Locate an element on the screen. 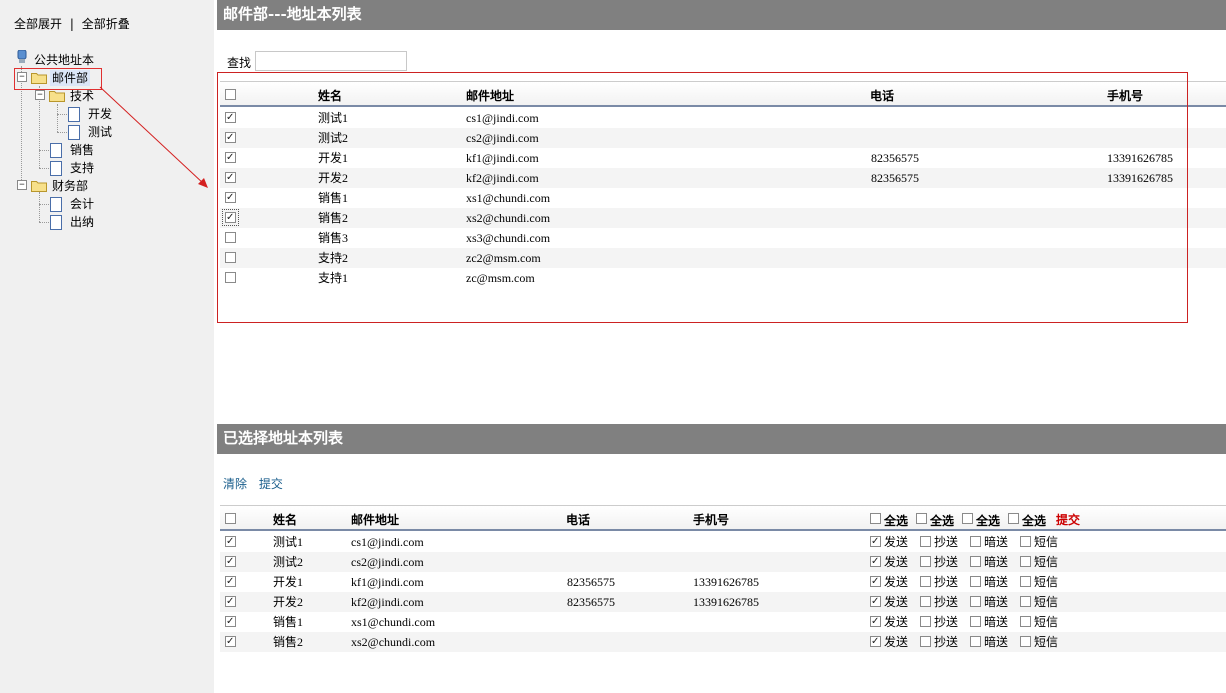 Image resolution: width=1226 pixels, height=693 pixels. select-all-cc-checkbox is located at coordinates (921, 518).